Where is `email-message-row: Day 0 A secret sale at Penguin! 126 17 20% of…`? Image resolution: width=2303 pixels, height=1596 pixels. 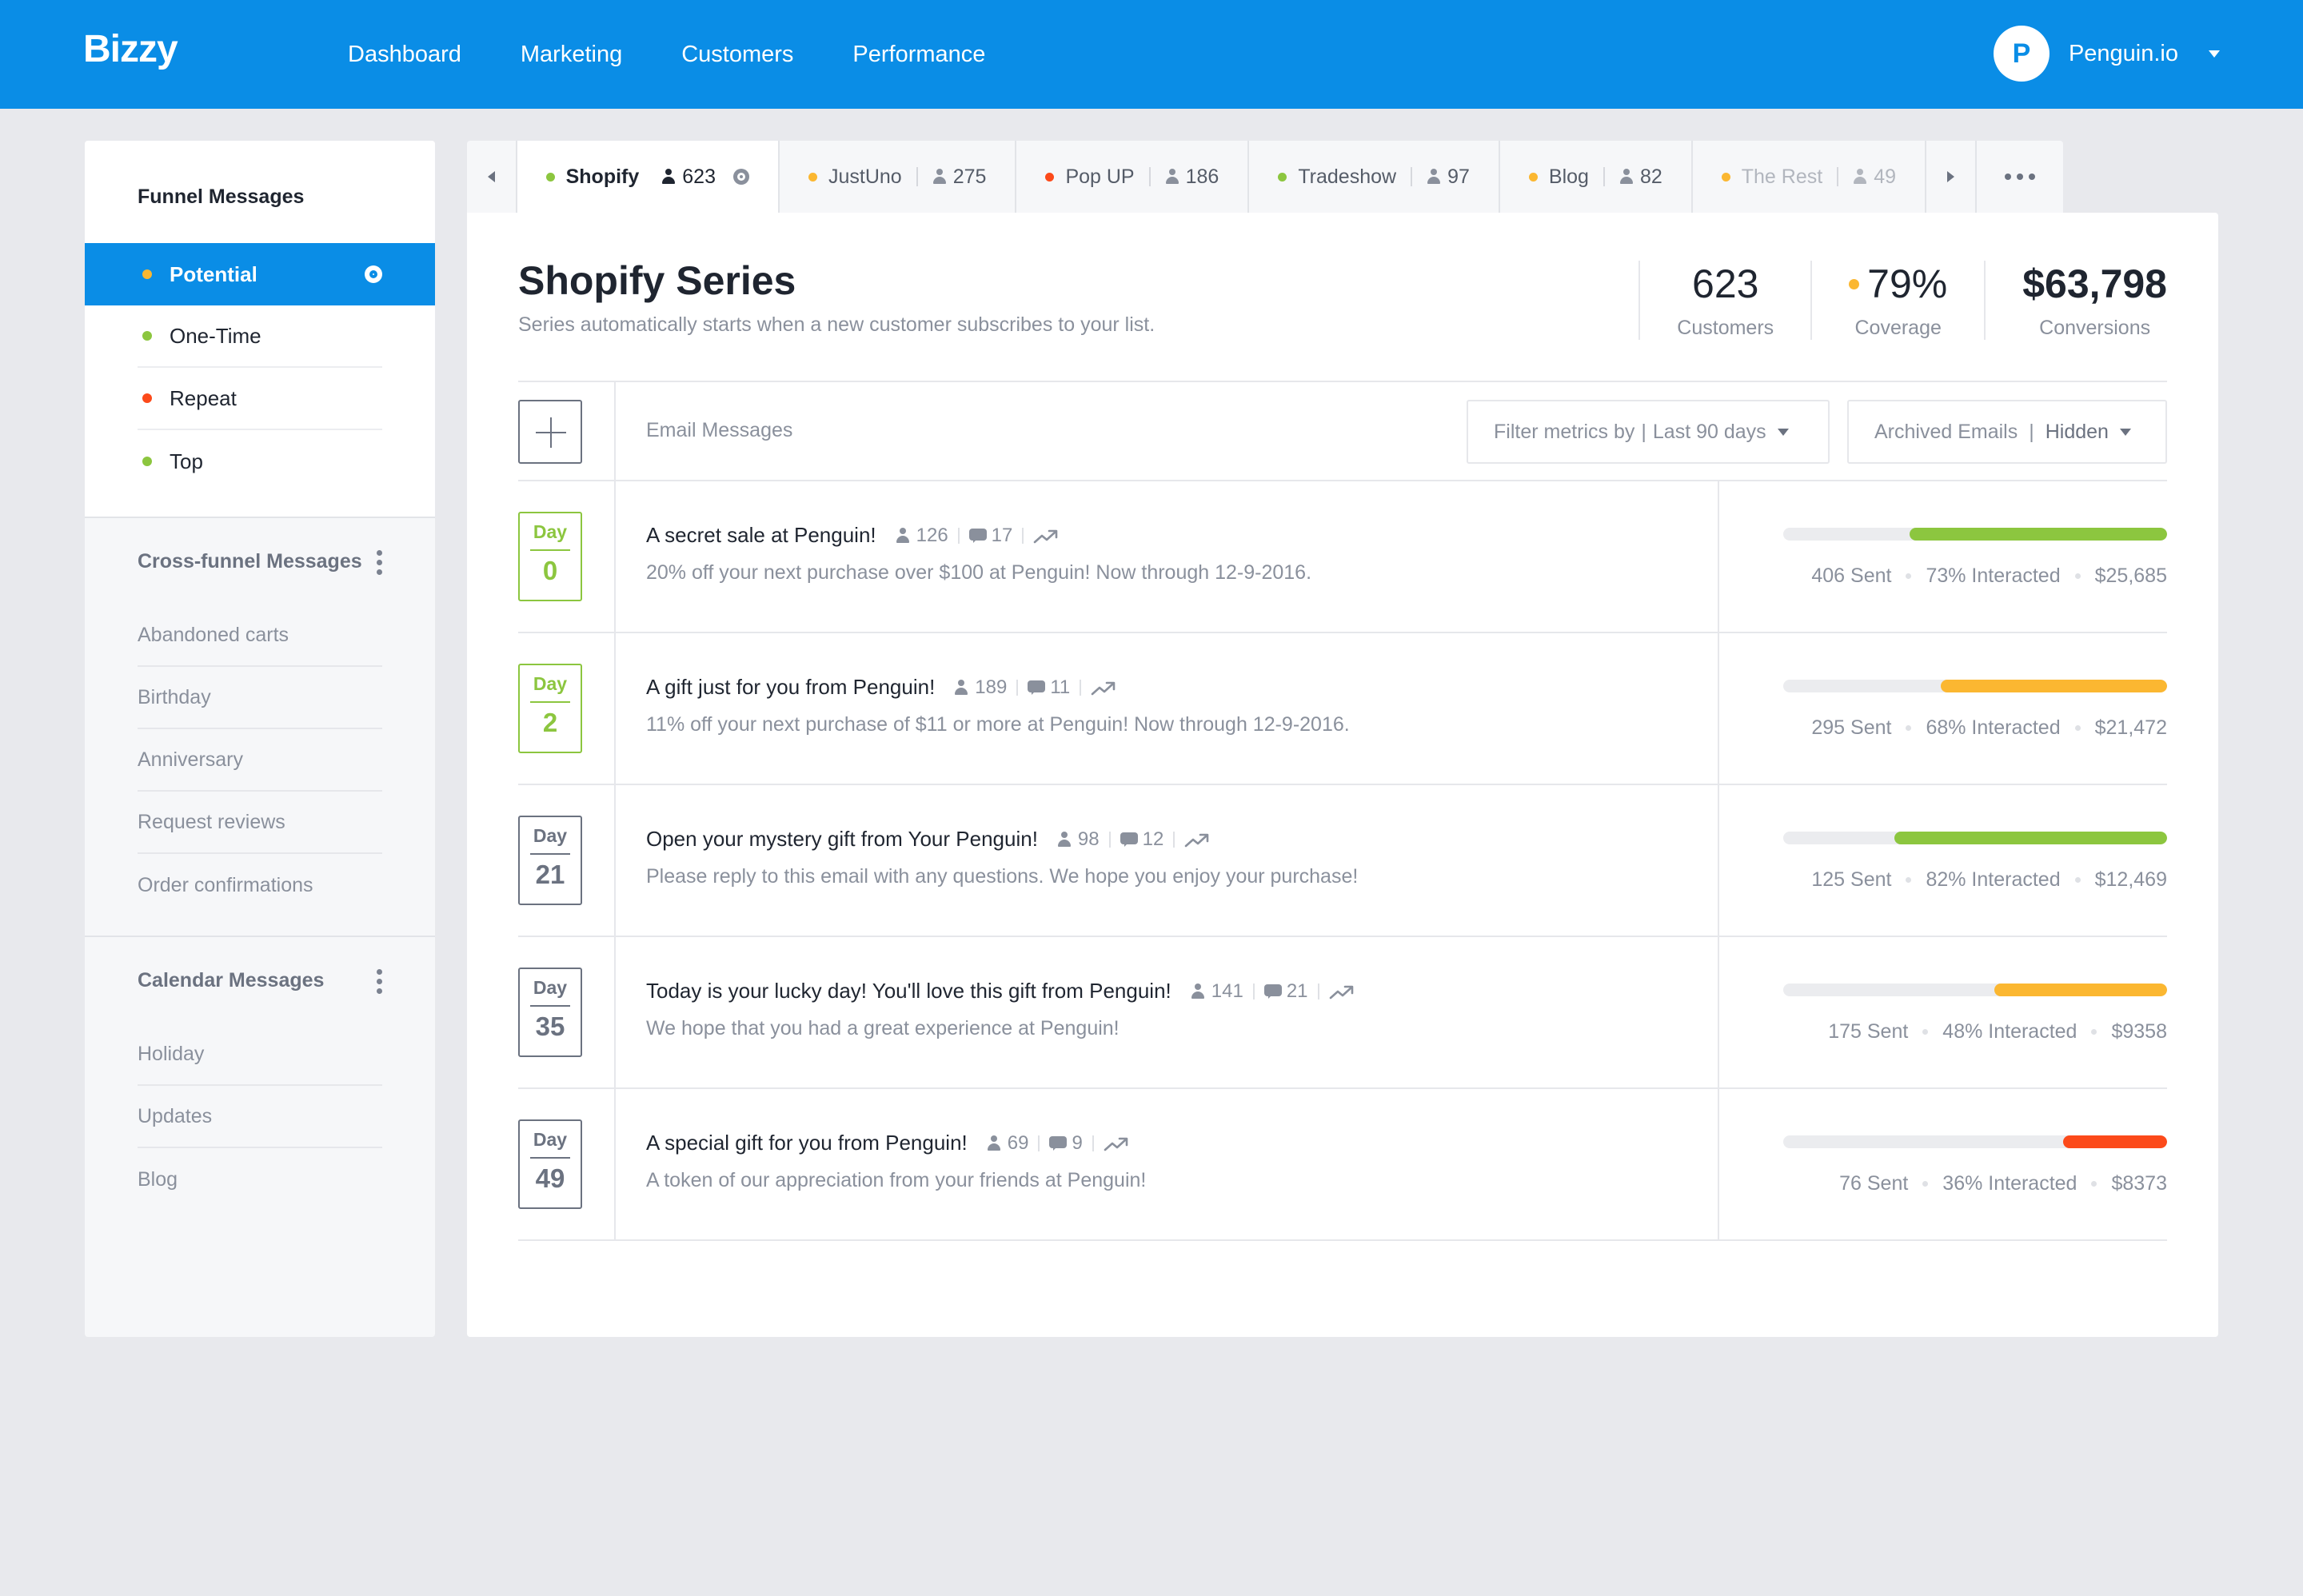
email-message-row: Day 0 A secret sale at Penguin! 126 17 20% of… is located at coordinates (1342, 557).